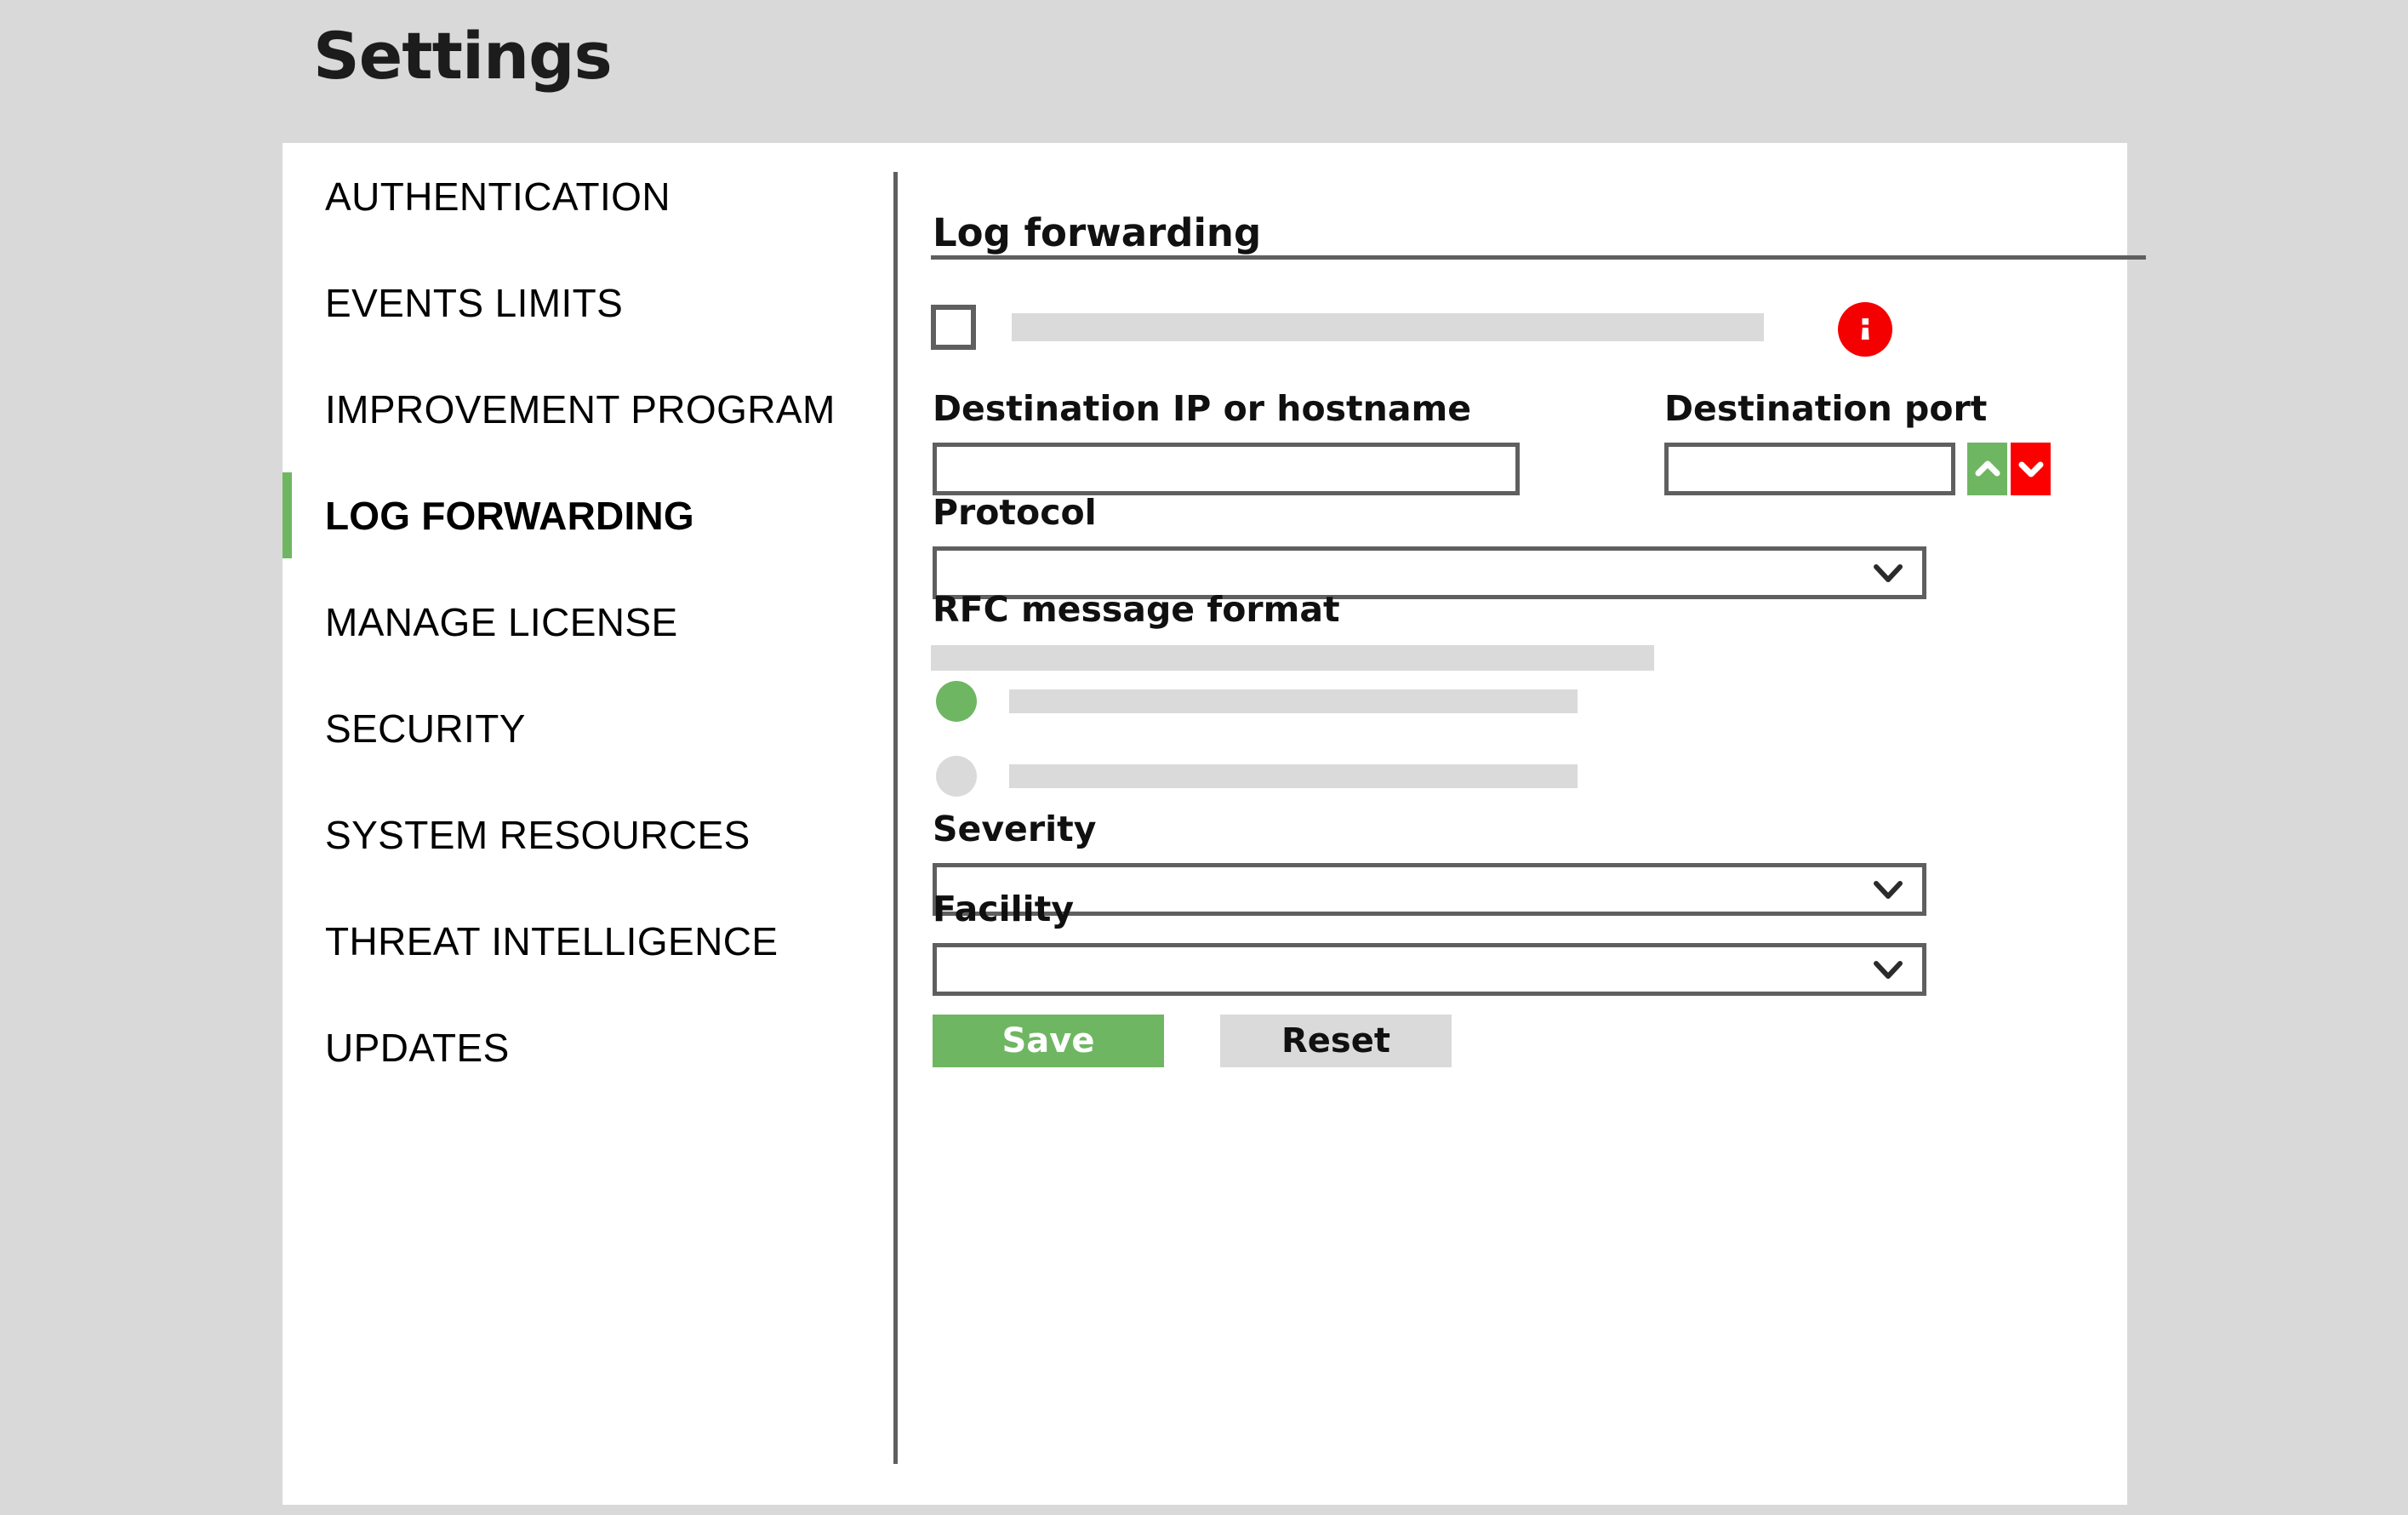  Describe the element at coordinates (956, 776) in the screenshot. I see `rfc-option-radio-unselected` at that location.